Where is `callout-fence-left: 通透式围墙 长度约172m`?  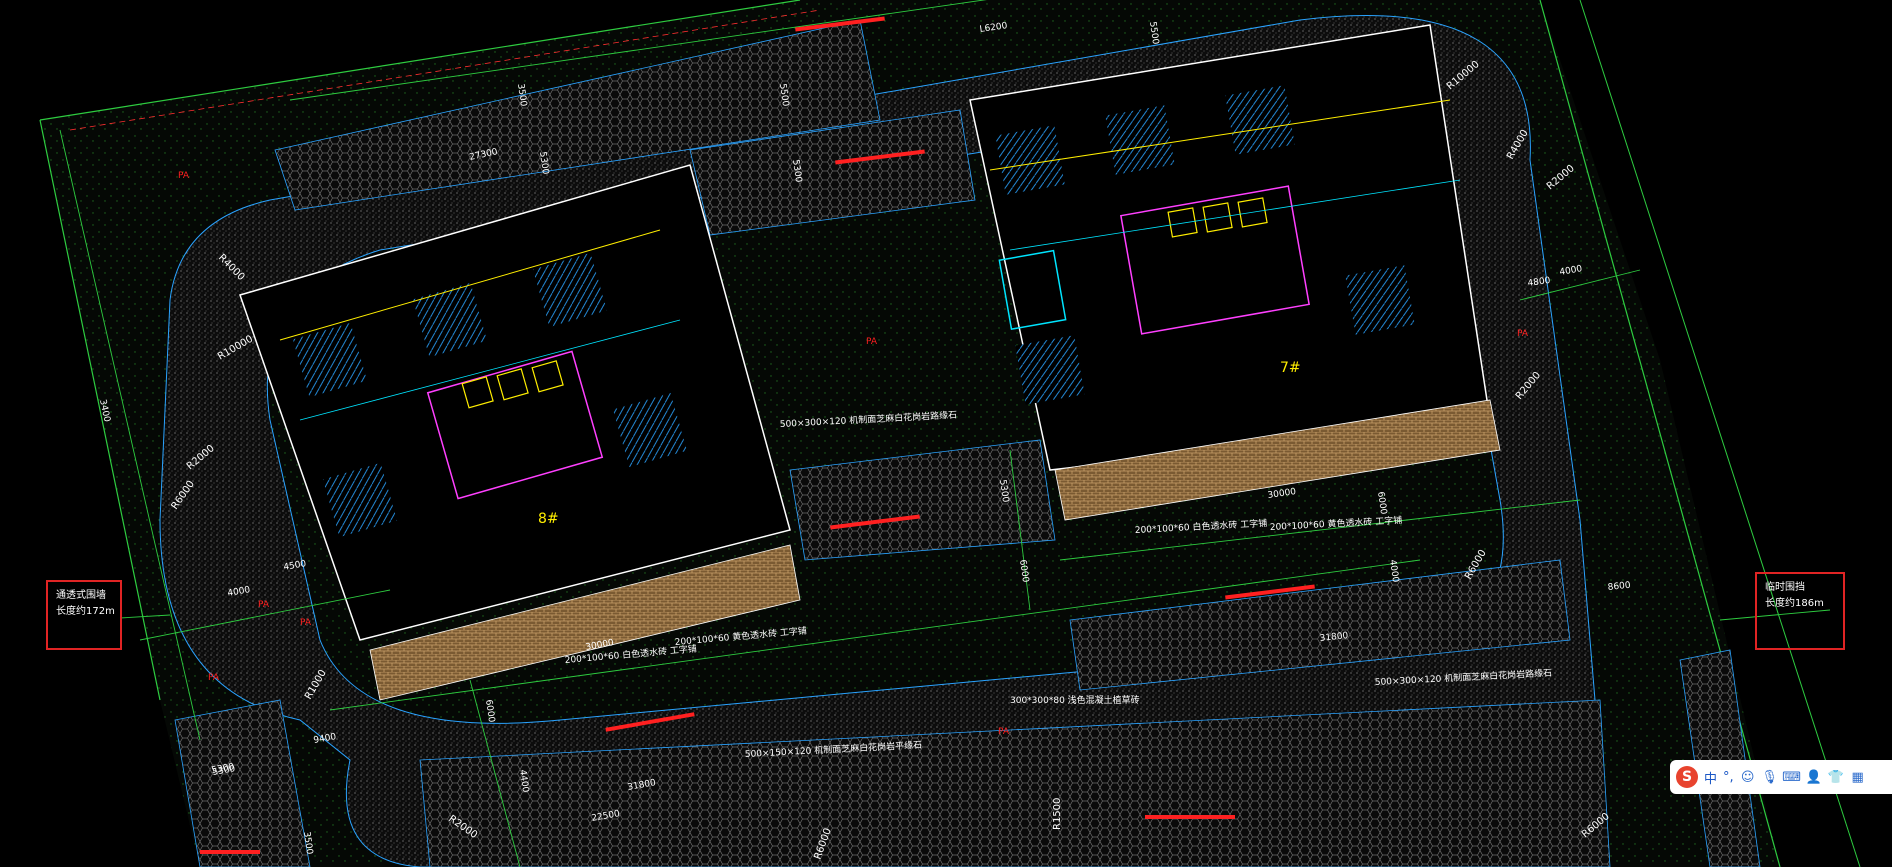 callout-fence-left: 通透式围墙 长度约172m is located at coordinates (84, 615).